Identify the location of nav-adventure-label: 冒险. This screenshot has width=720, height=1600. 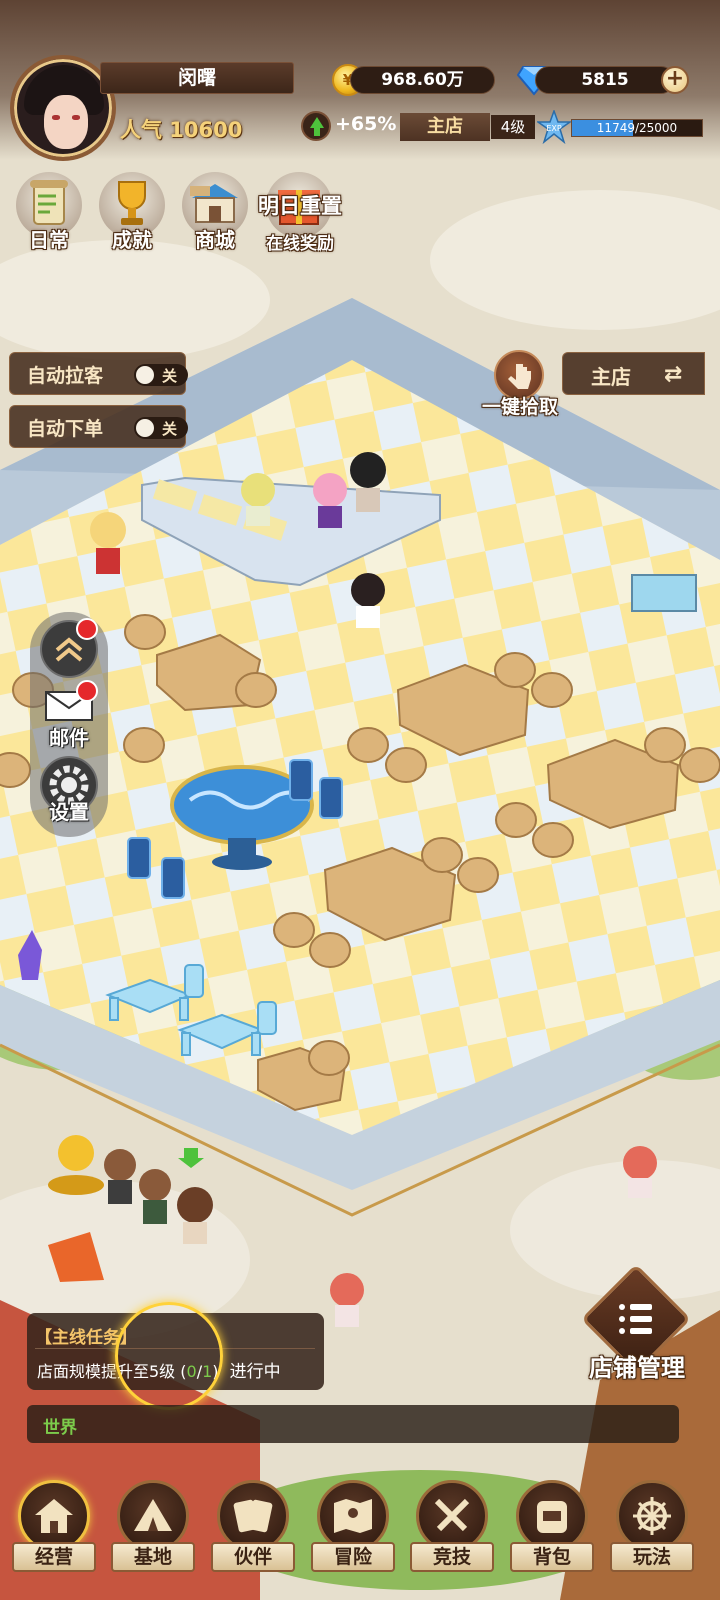
(353, 1557).